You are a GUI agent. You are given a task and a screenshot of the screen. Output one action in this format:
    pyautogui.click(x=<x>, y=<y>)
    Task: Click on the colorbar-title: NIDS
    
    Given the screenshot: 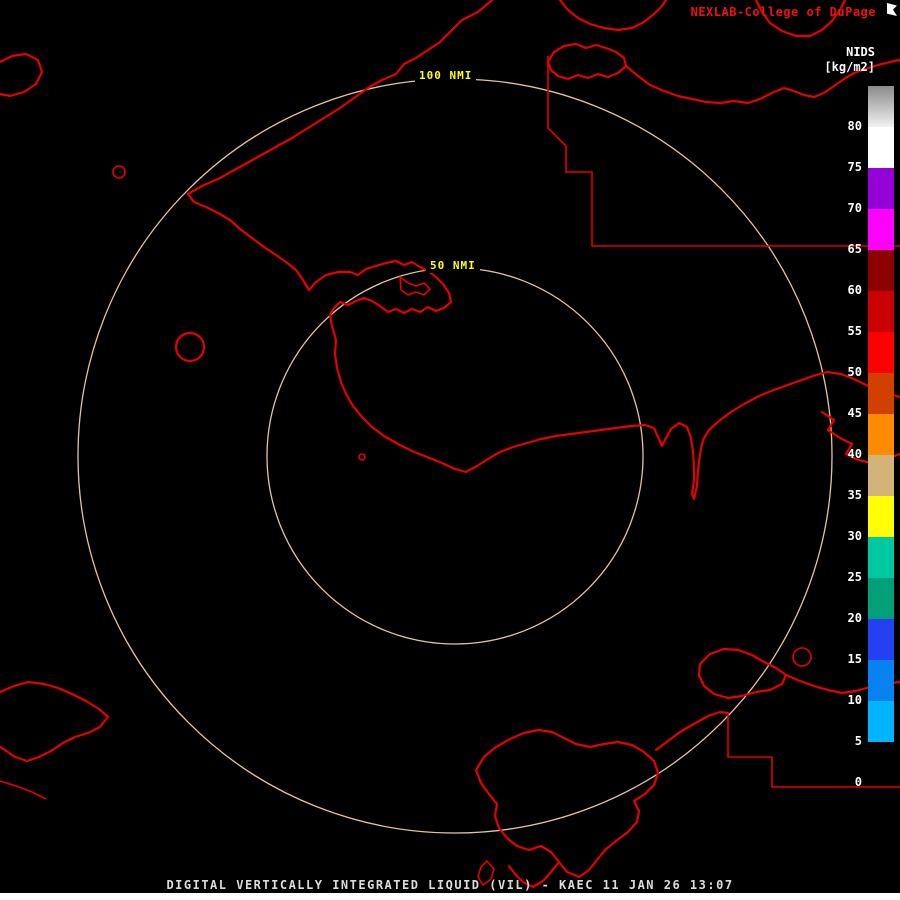 What is the action you would take?
    pyautogui.click(x=860, y=52)
    